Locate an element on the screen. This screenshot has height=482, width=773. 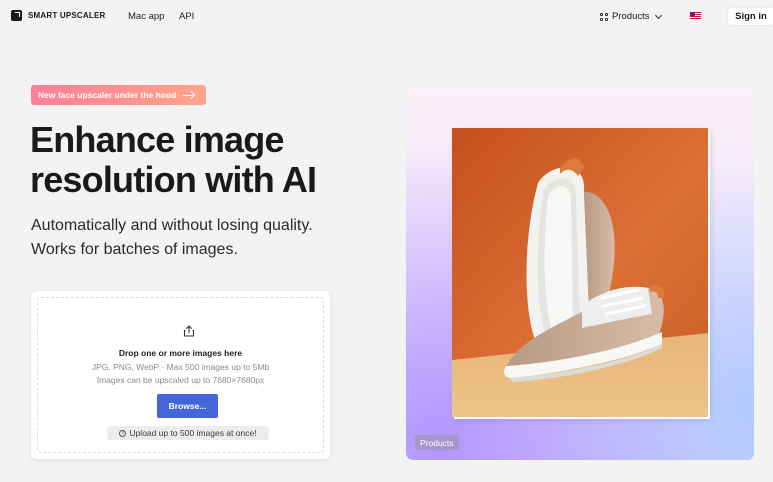
sign-in-button: Sign in is located at coordinates (750, 16).